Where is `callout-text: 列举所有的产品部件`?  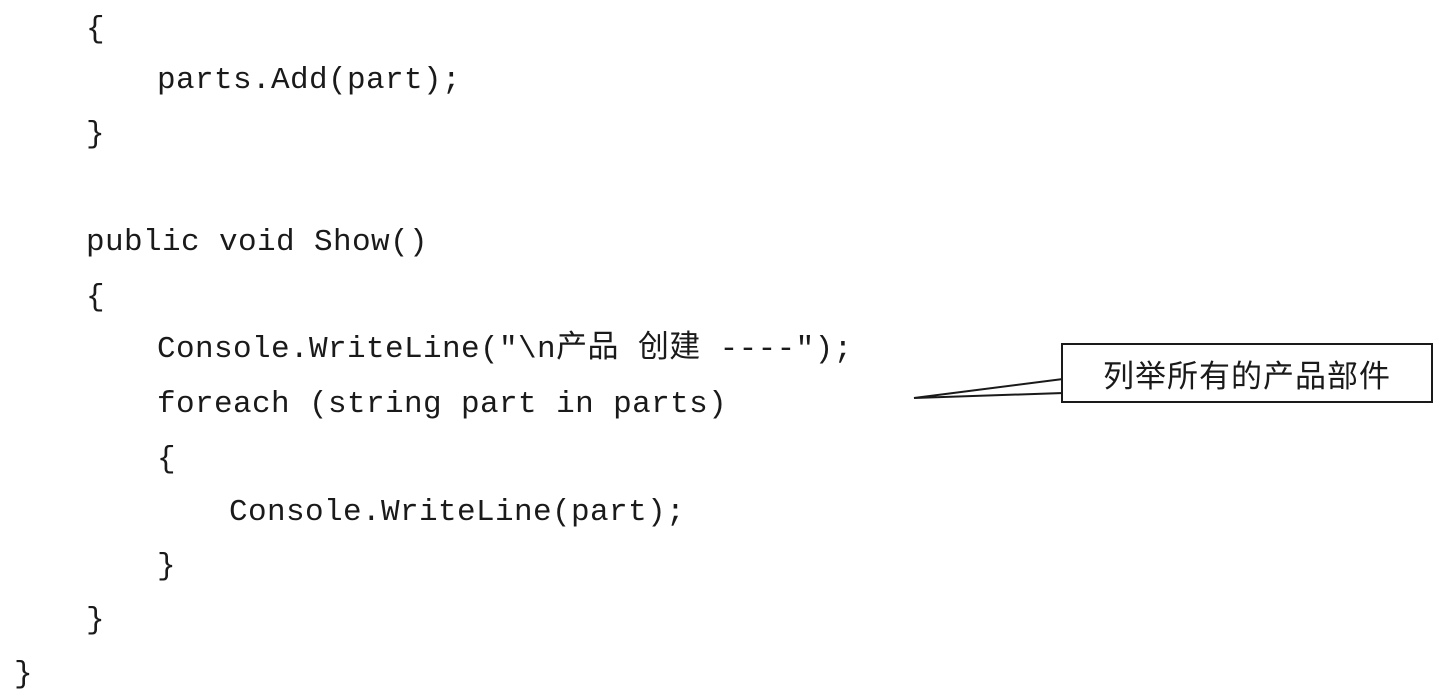 callout-text: 列举所有的产品部件 is located at coordinates (1247, 376).